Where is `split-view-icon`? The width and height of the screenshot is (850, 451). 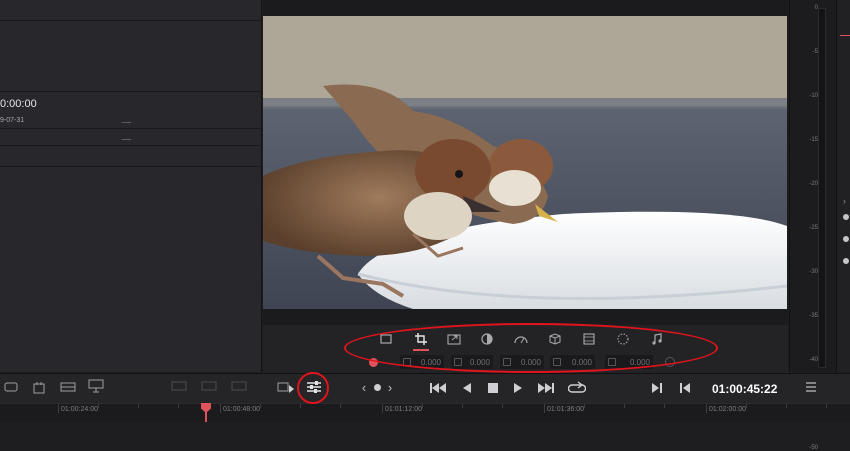 split-view-icon is located at coordinates (68, 387).